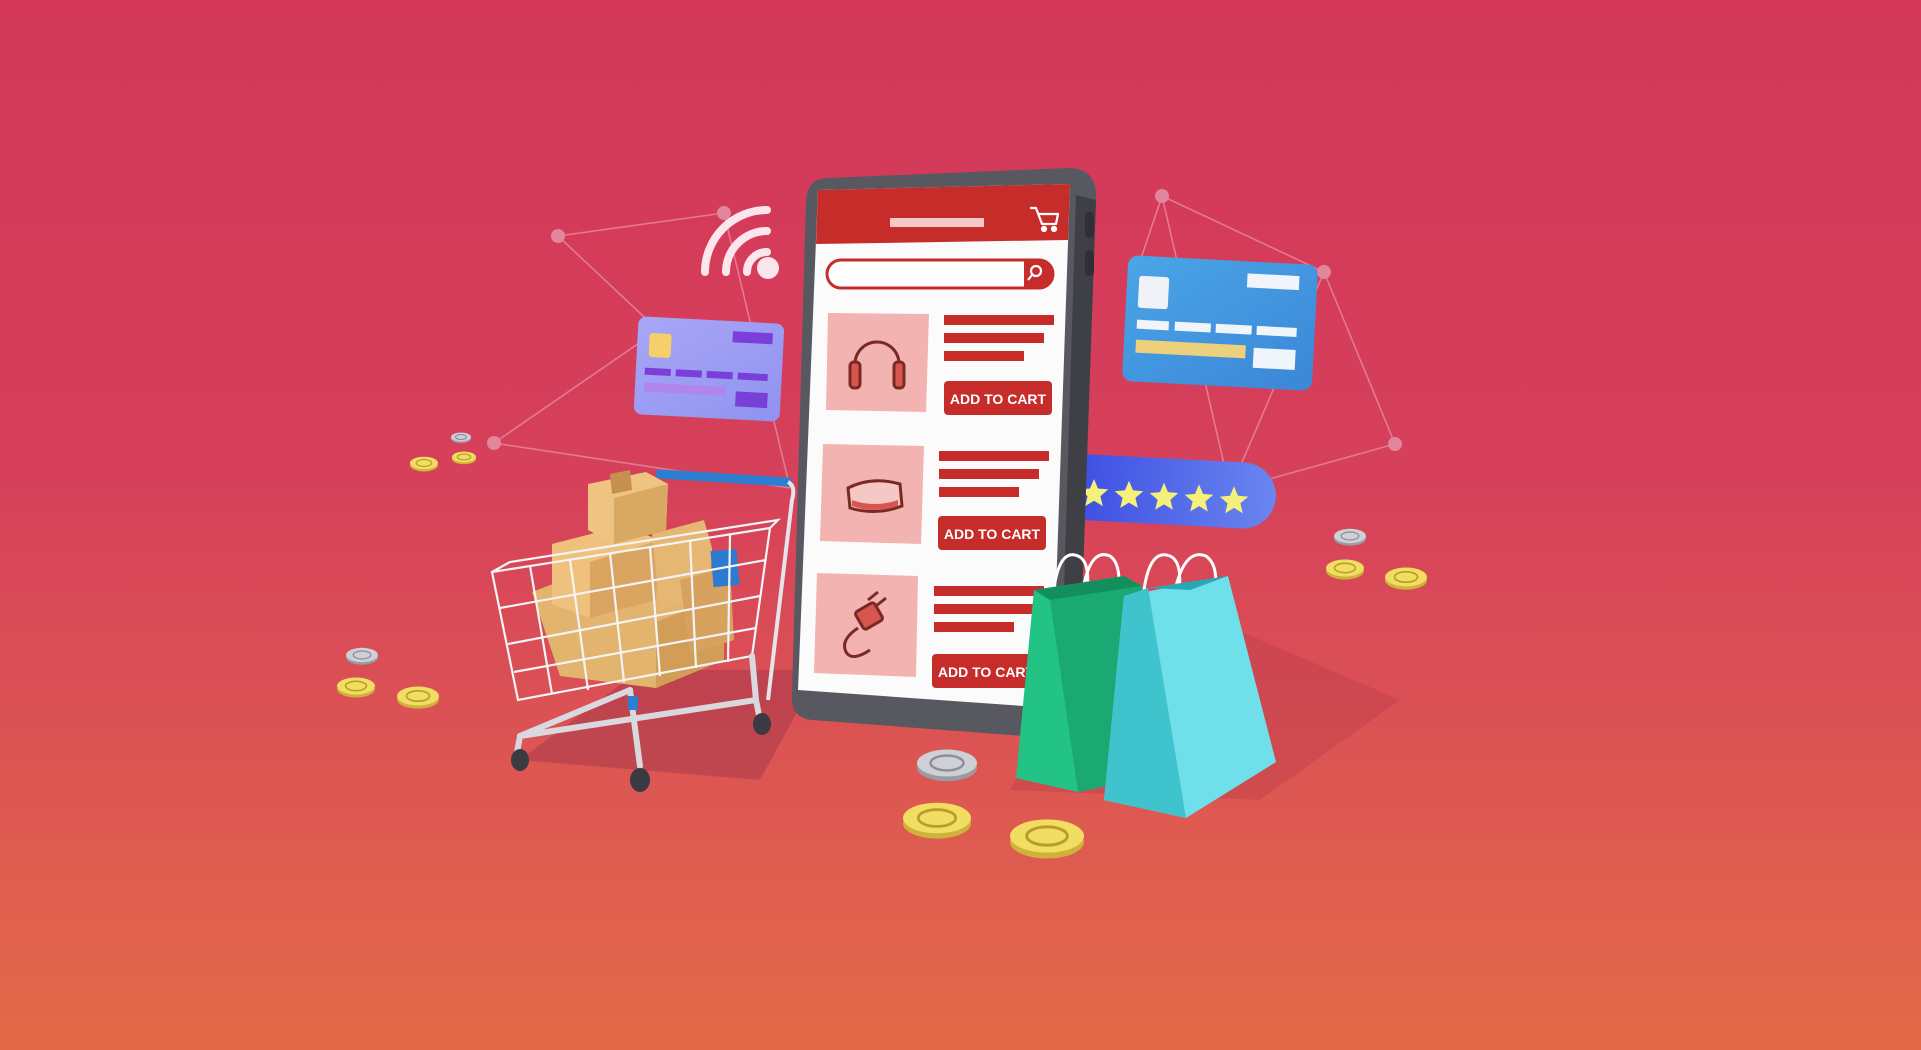 The height and width of the screenshot is (1050, 1921). Describe the element at coordinates (875, 496) in the screenshot. I see `vr-headset-icon` at that location.